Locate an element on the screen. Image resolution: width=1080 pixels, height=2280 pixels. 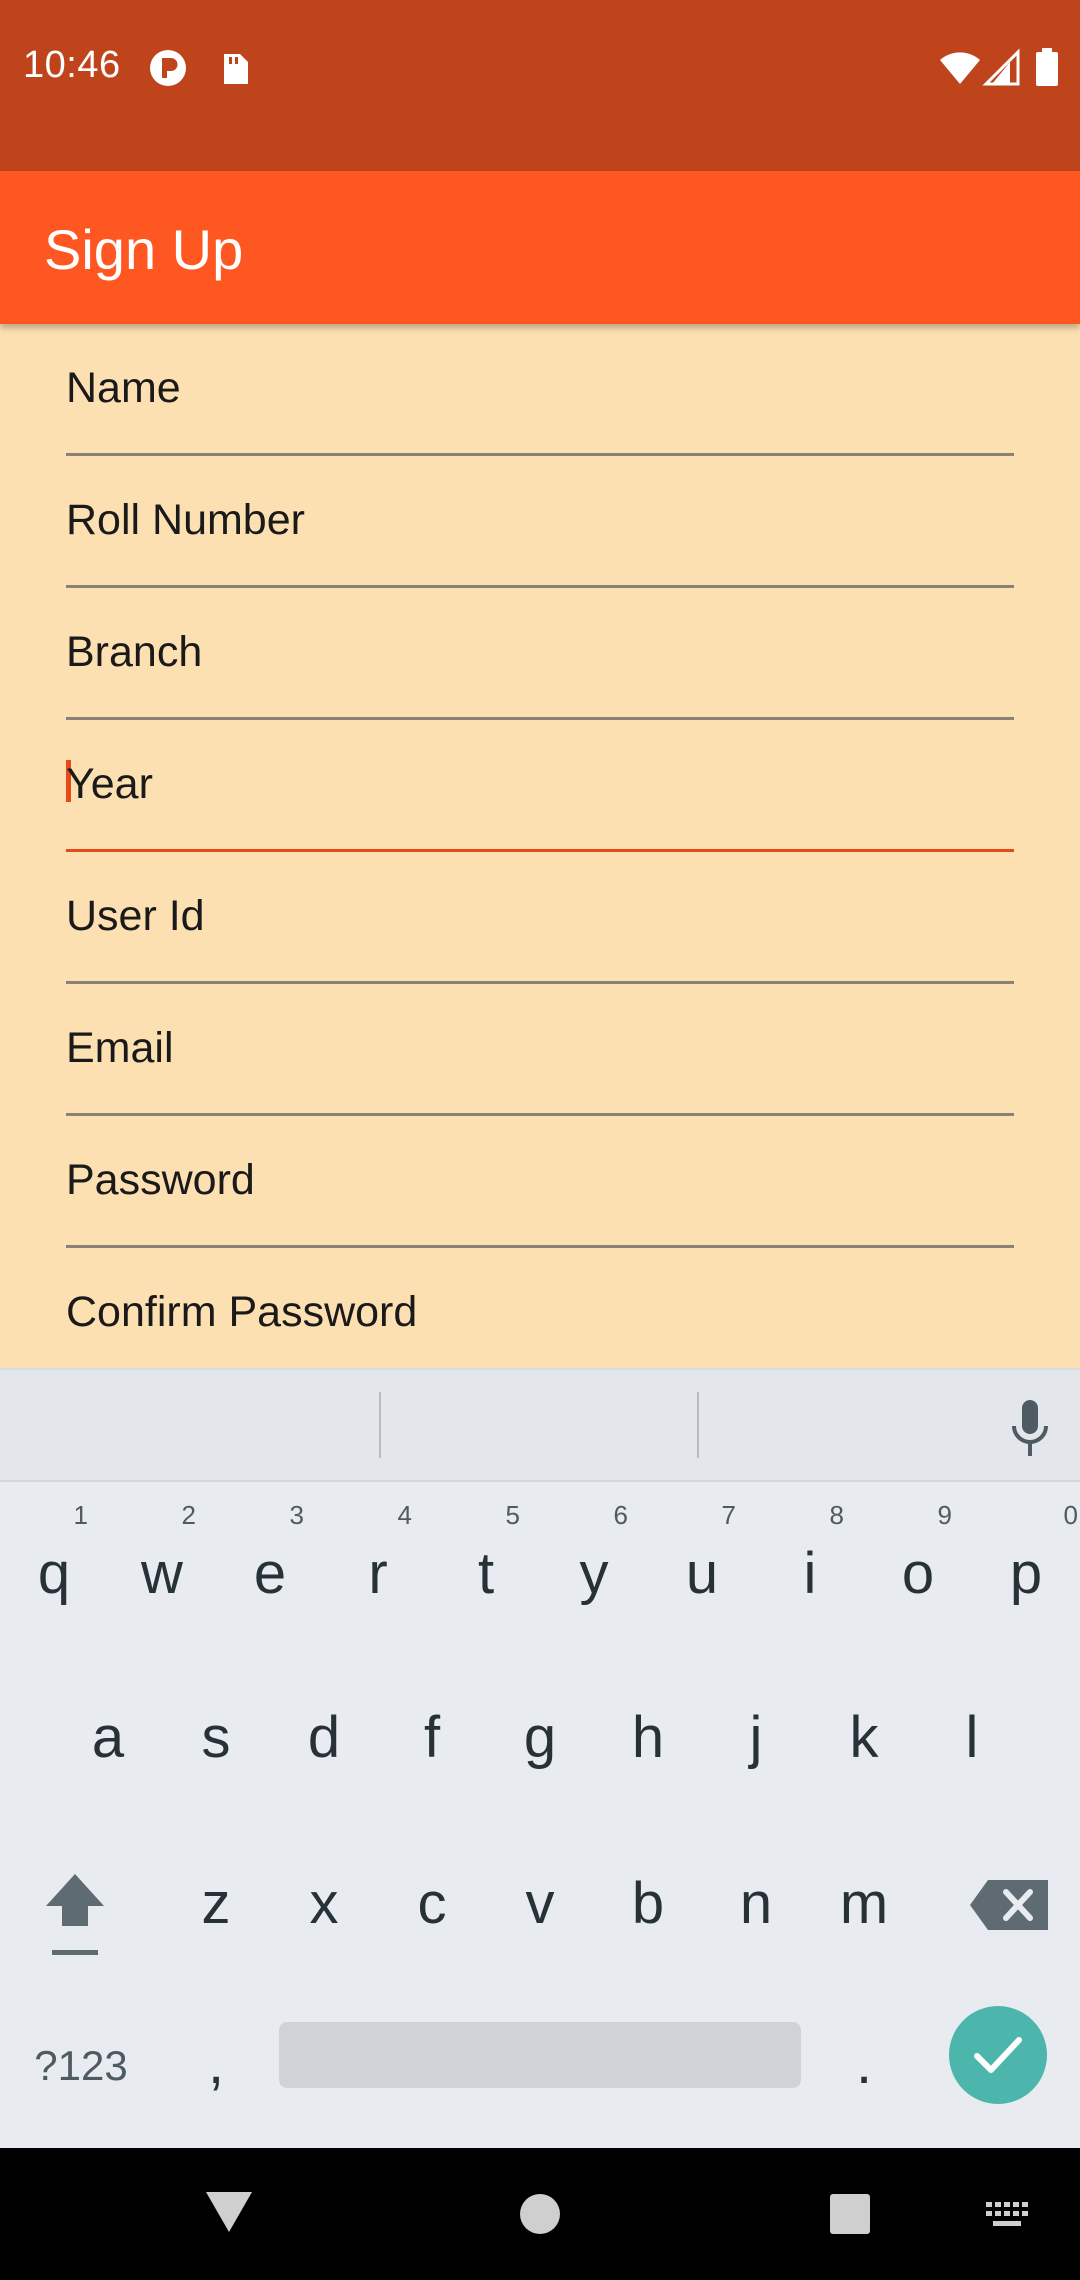
key-n: n is located at coordinates (756, 1897).